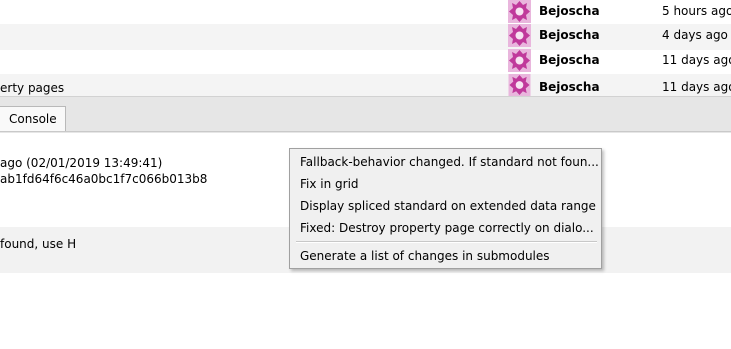  What do you see at coordinates (104, 179) in the screenshot?
I see `commit-hash-line: ab1fd64f6c46a0bc1f7c066b013b8` at bounding box center [104, 179].